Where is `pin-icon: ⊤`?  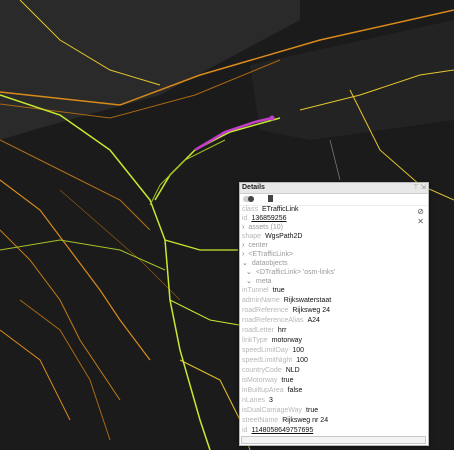
pin-icon: ⊤ is located at coordinates (416, 188).